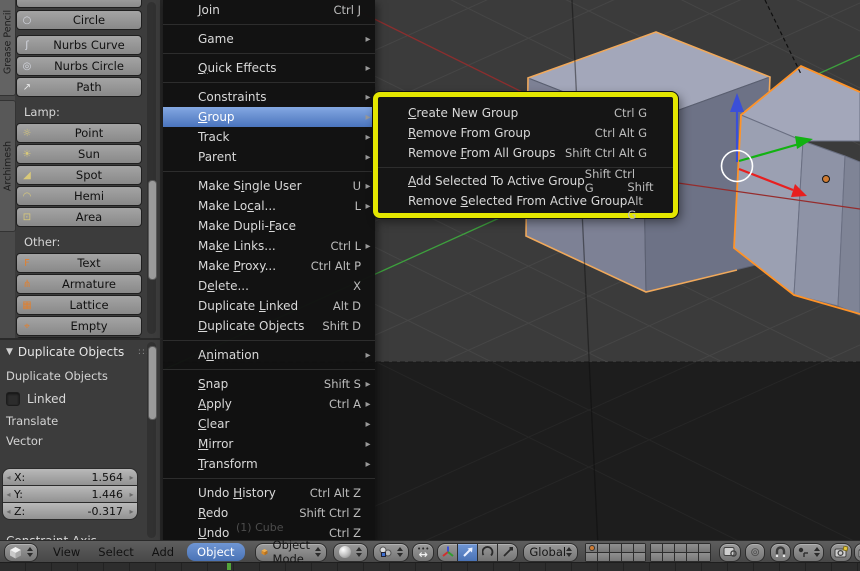 This screenshot has height=571, width=860. Describe the element at coordinates (269, 493) in the screenshot. I see `menu-item-undo-history: Undo History Ctrl Alt Z` at that location.